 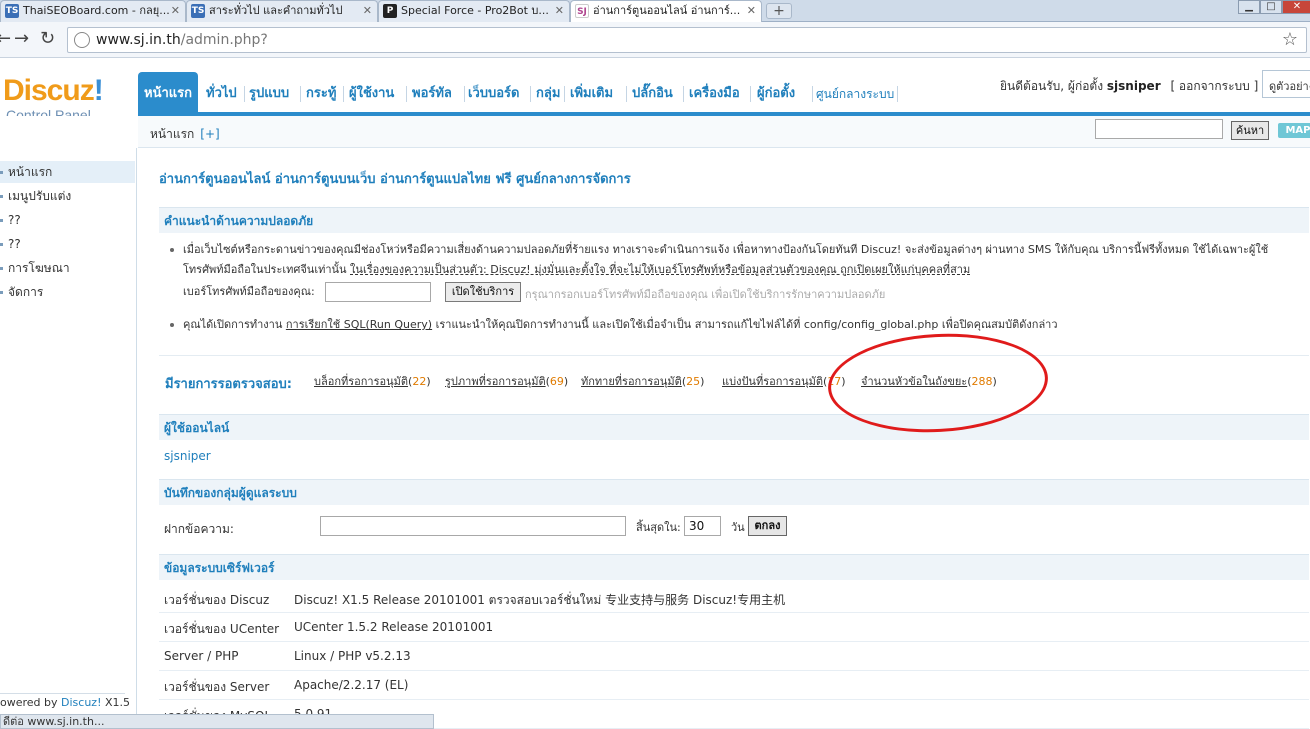 I want to click on sidebar-item-manage: จัดการ, so click(x=67, y=292).